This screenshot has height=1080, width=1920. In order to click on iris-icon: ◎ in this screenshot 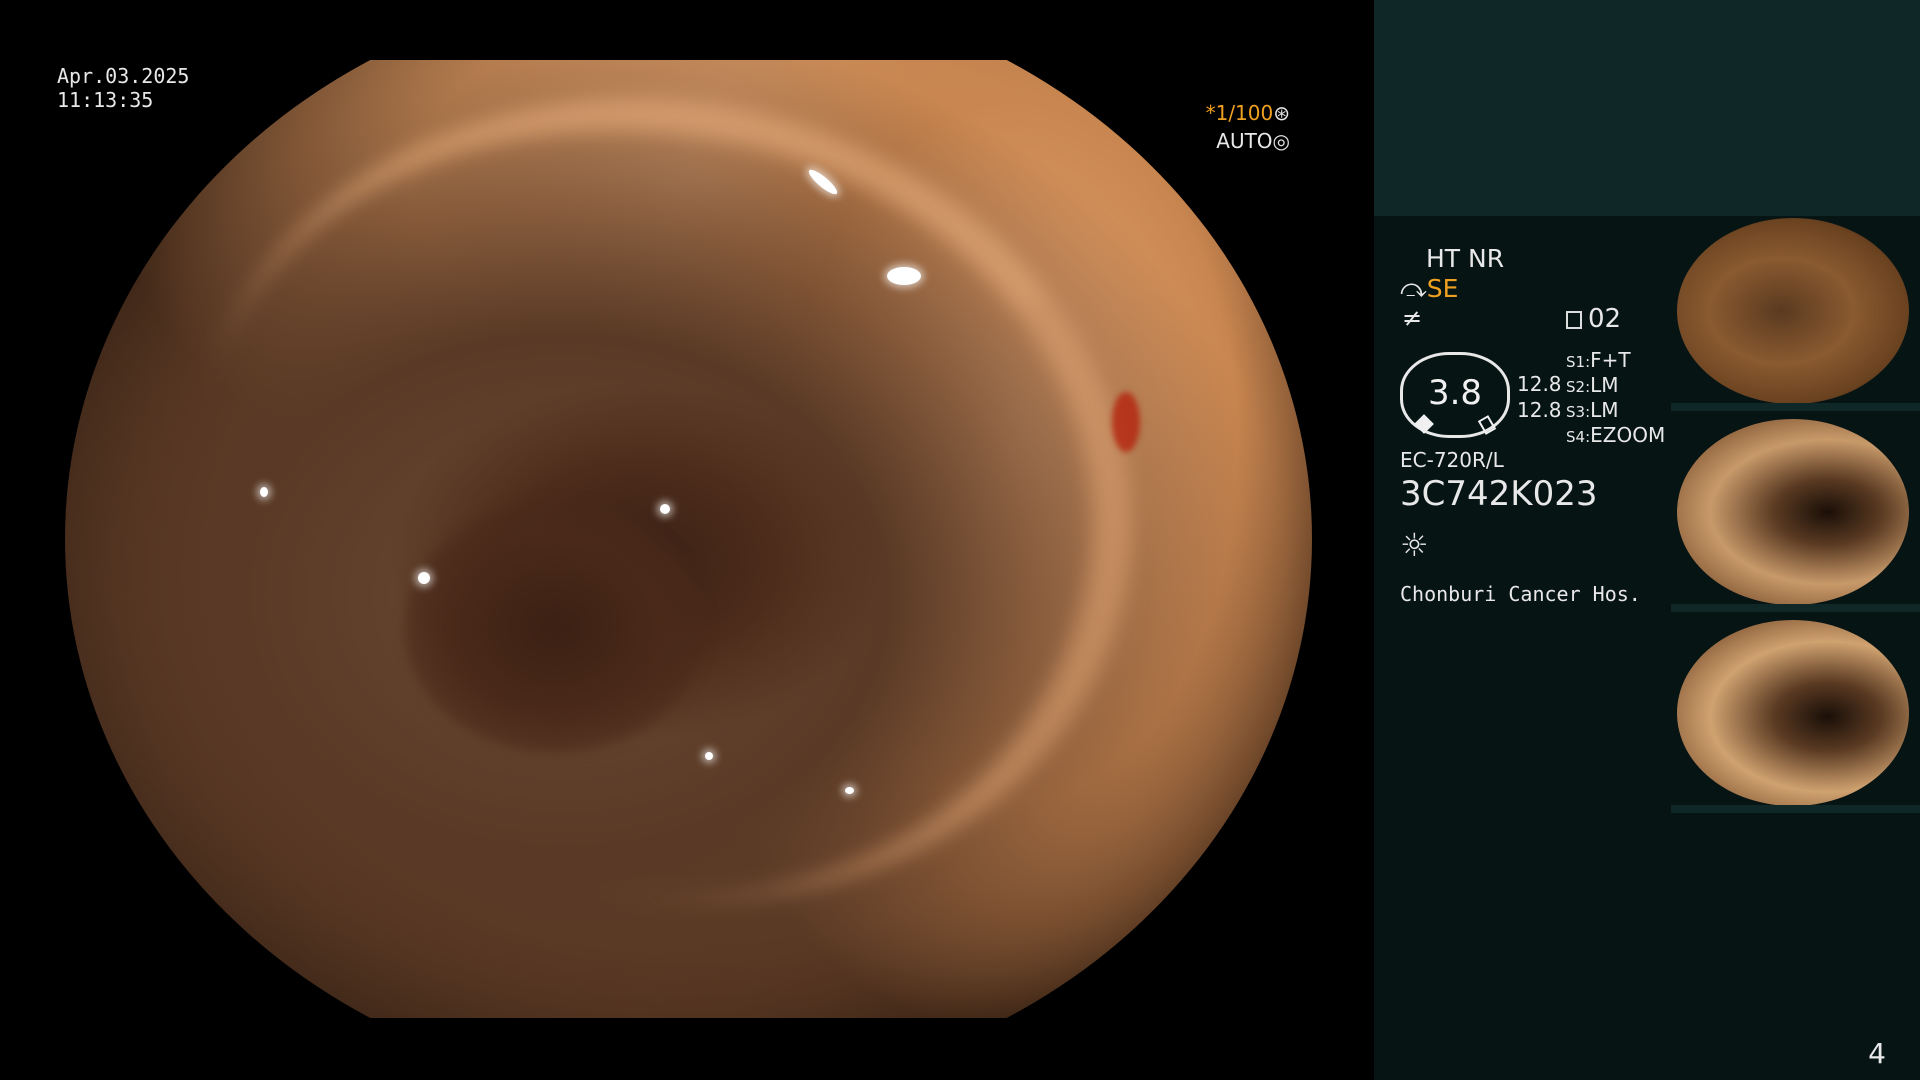, I will do `click(1281, 141)`.